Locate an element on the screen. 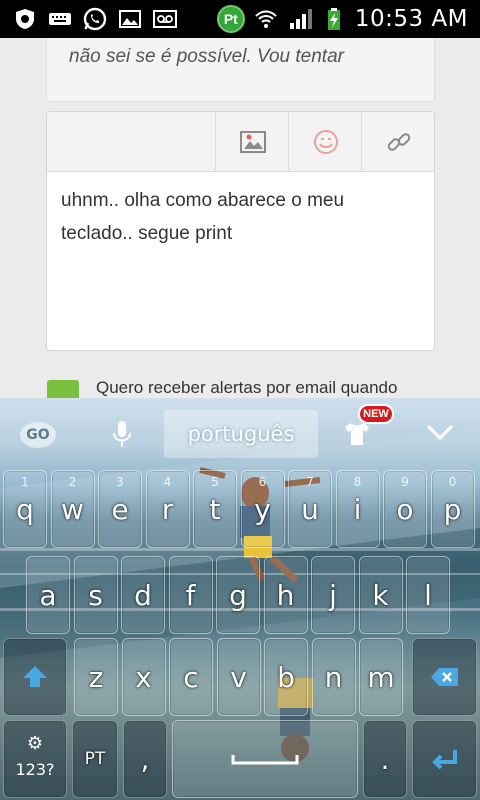  backspace-icon is located at coordinates (444, 677).